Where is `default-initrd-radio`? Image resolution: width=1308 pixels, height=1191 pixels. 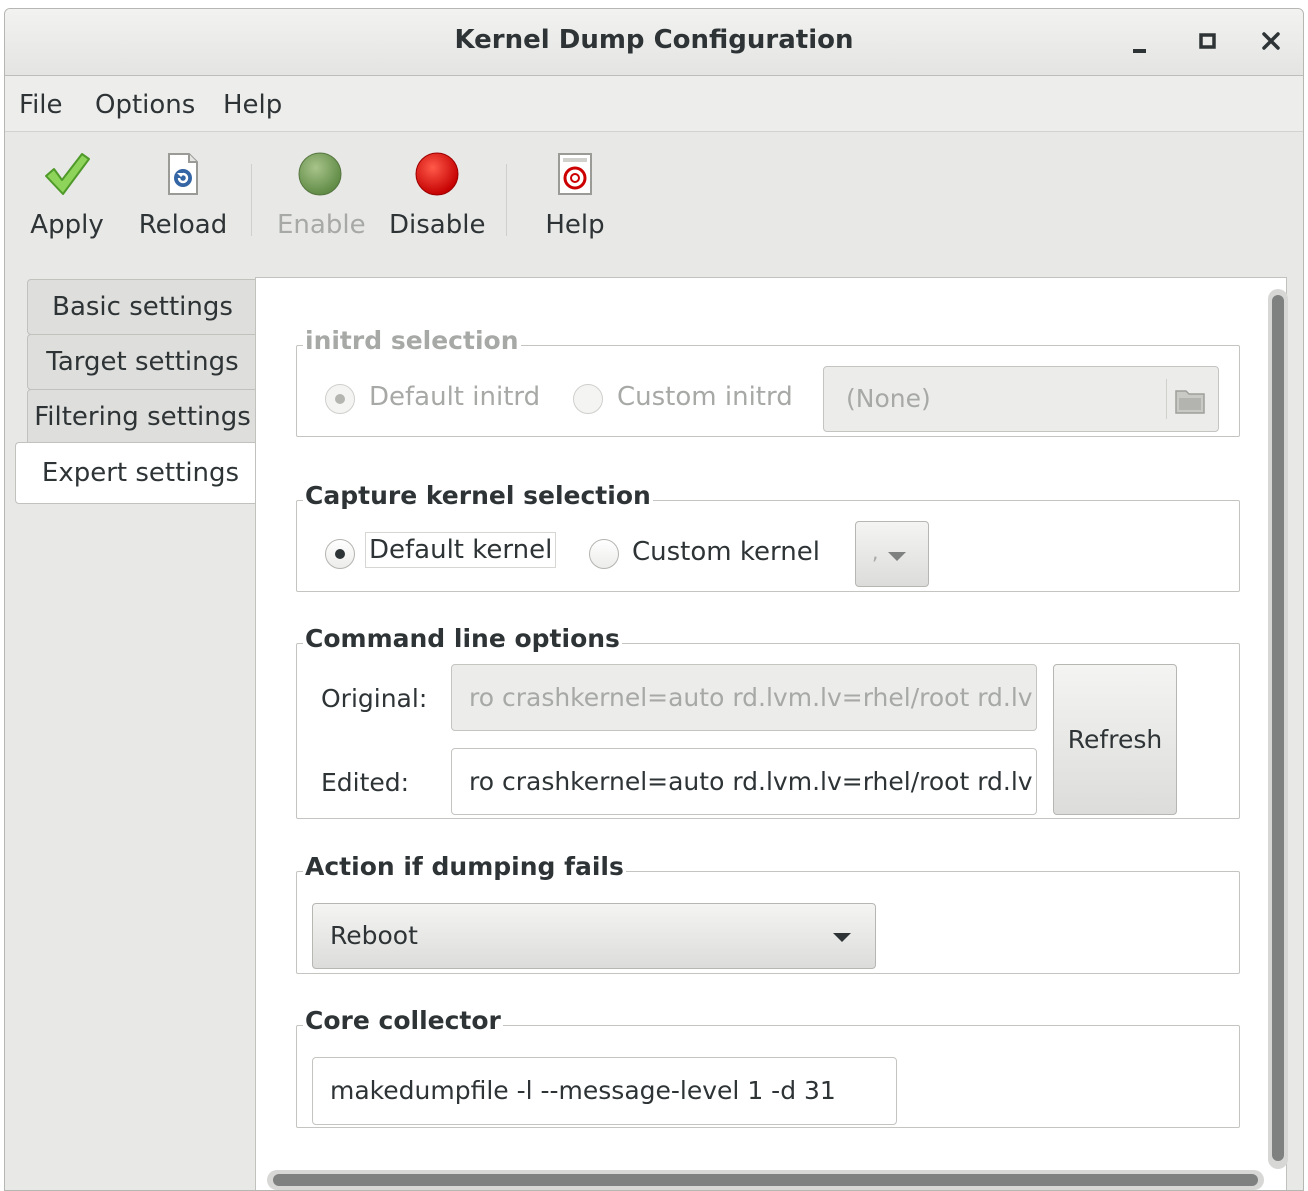
default-initrd-radio is located at coordinates (340, 399).